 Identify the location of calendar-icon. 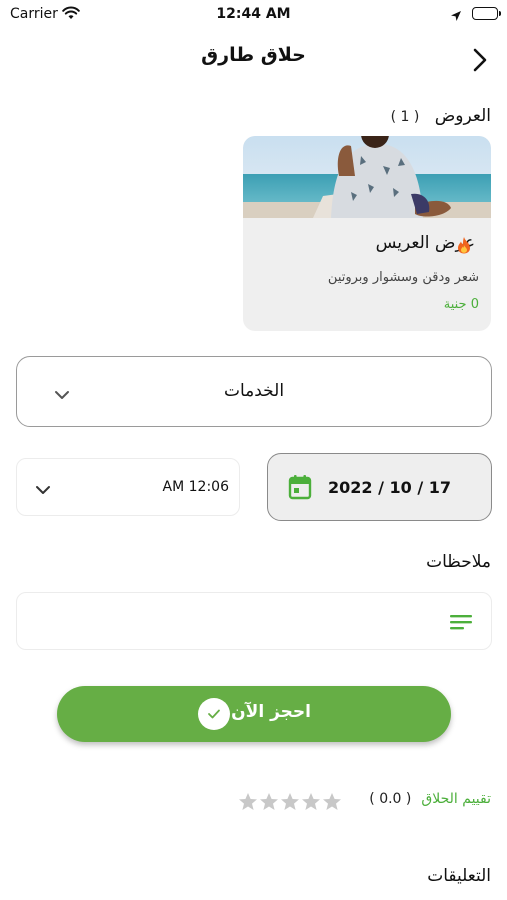
(300, 489).